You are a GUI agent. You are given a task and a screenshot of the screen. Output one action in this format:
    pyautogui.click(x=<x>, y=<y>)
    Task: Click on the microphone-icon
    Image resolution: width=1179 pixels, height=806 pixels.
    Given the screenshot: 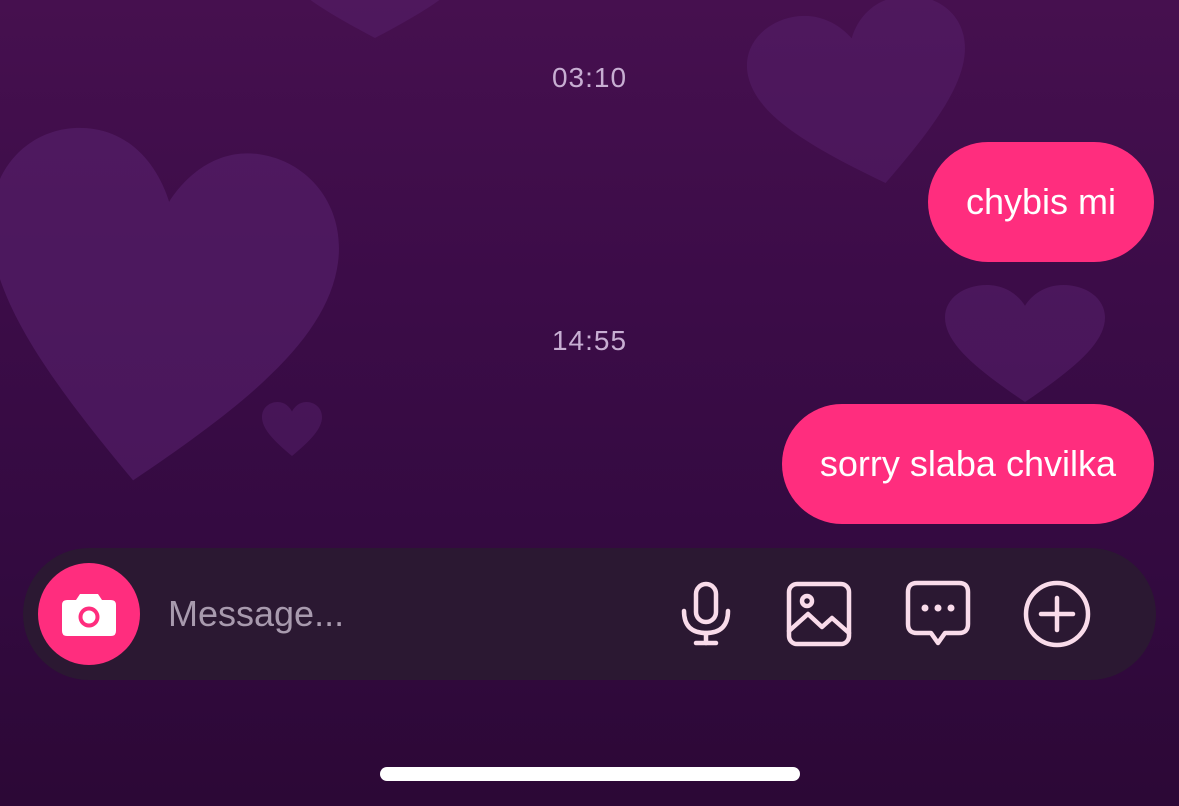 What is the action you would take?
    pyautogui.click(x=706, y=613)
    